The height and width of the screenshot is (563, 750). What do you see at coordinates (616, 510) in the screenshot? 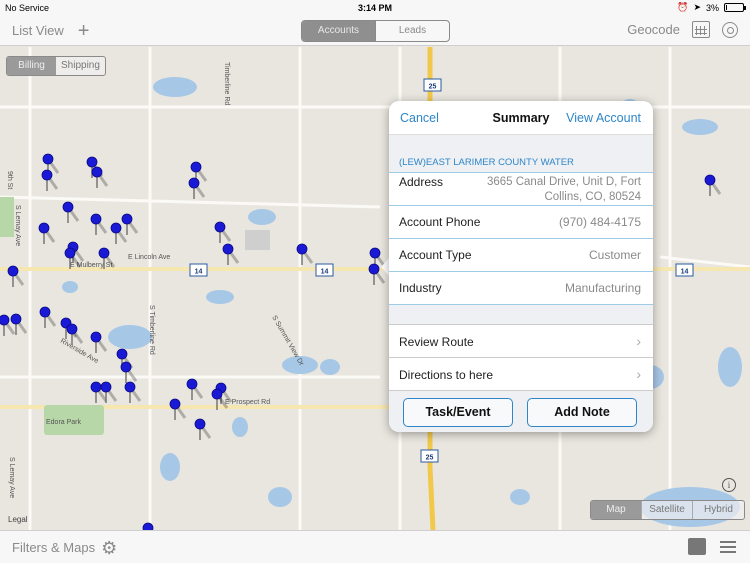
I see `tab-map: Map` at bounding box center [616, 510].